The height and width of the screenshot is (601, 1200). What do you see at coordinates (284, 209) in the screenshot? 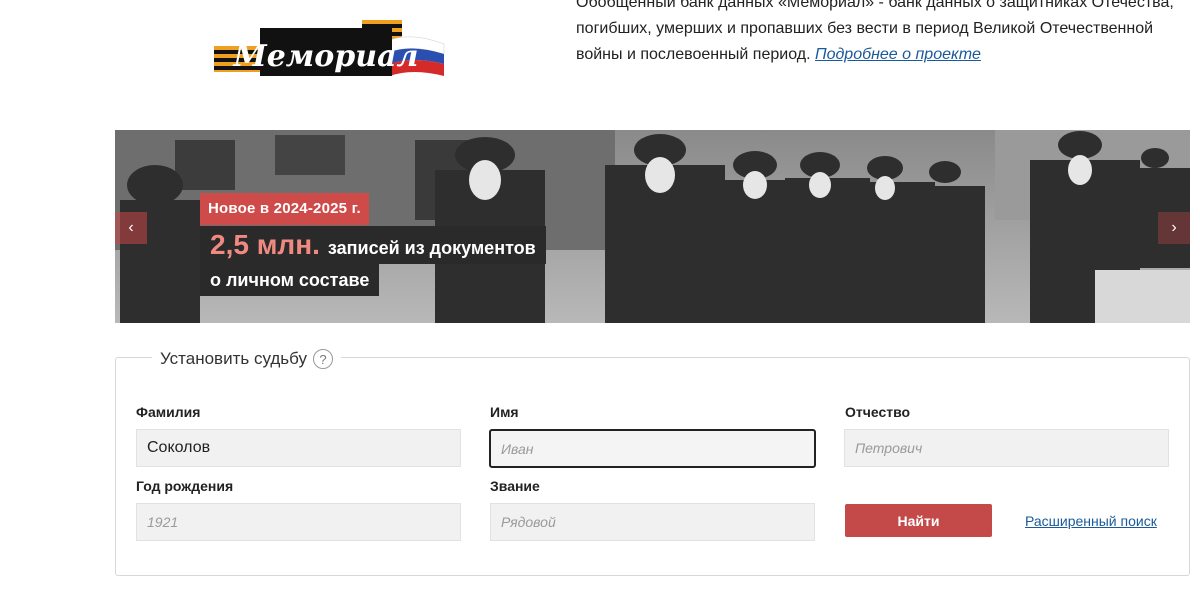
I see `news-badge: Новое в 2024-2025 г.` at bounding box center [284, 209].